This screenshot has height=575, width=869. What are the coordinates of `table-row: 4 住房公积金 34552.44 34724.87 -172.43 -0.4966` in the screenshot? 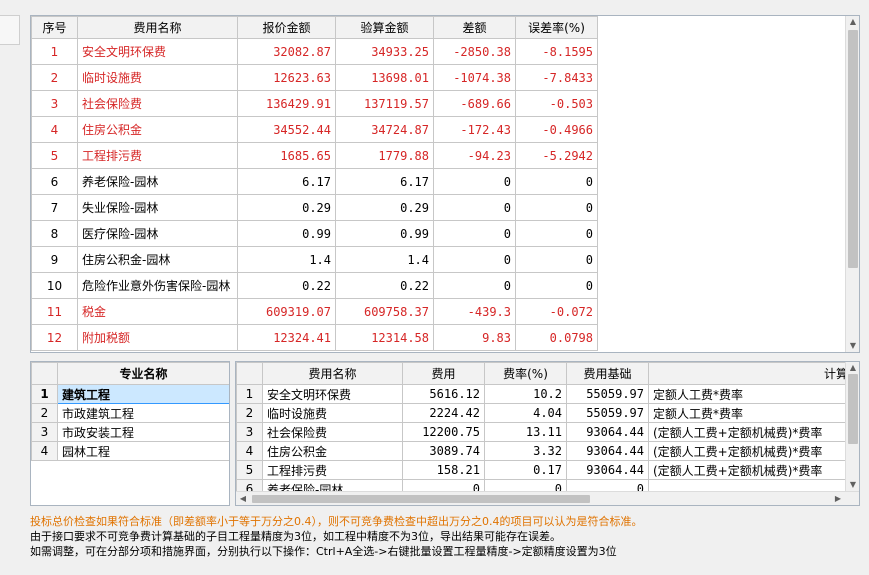 It's located at (314, 129).